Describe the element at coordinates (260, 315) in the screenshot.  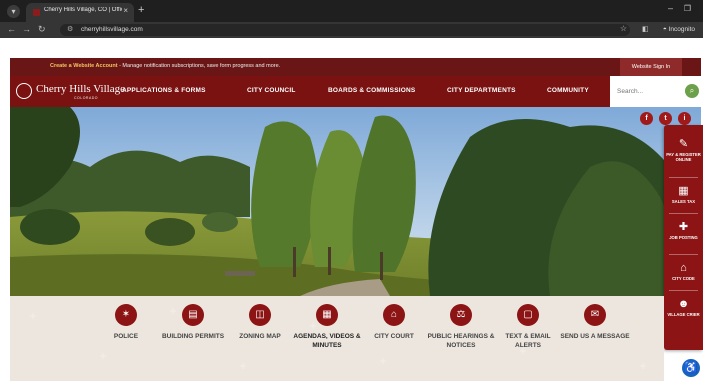
I see `map-icon: ◫` at that location.